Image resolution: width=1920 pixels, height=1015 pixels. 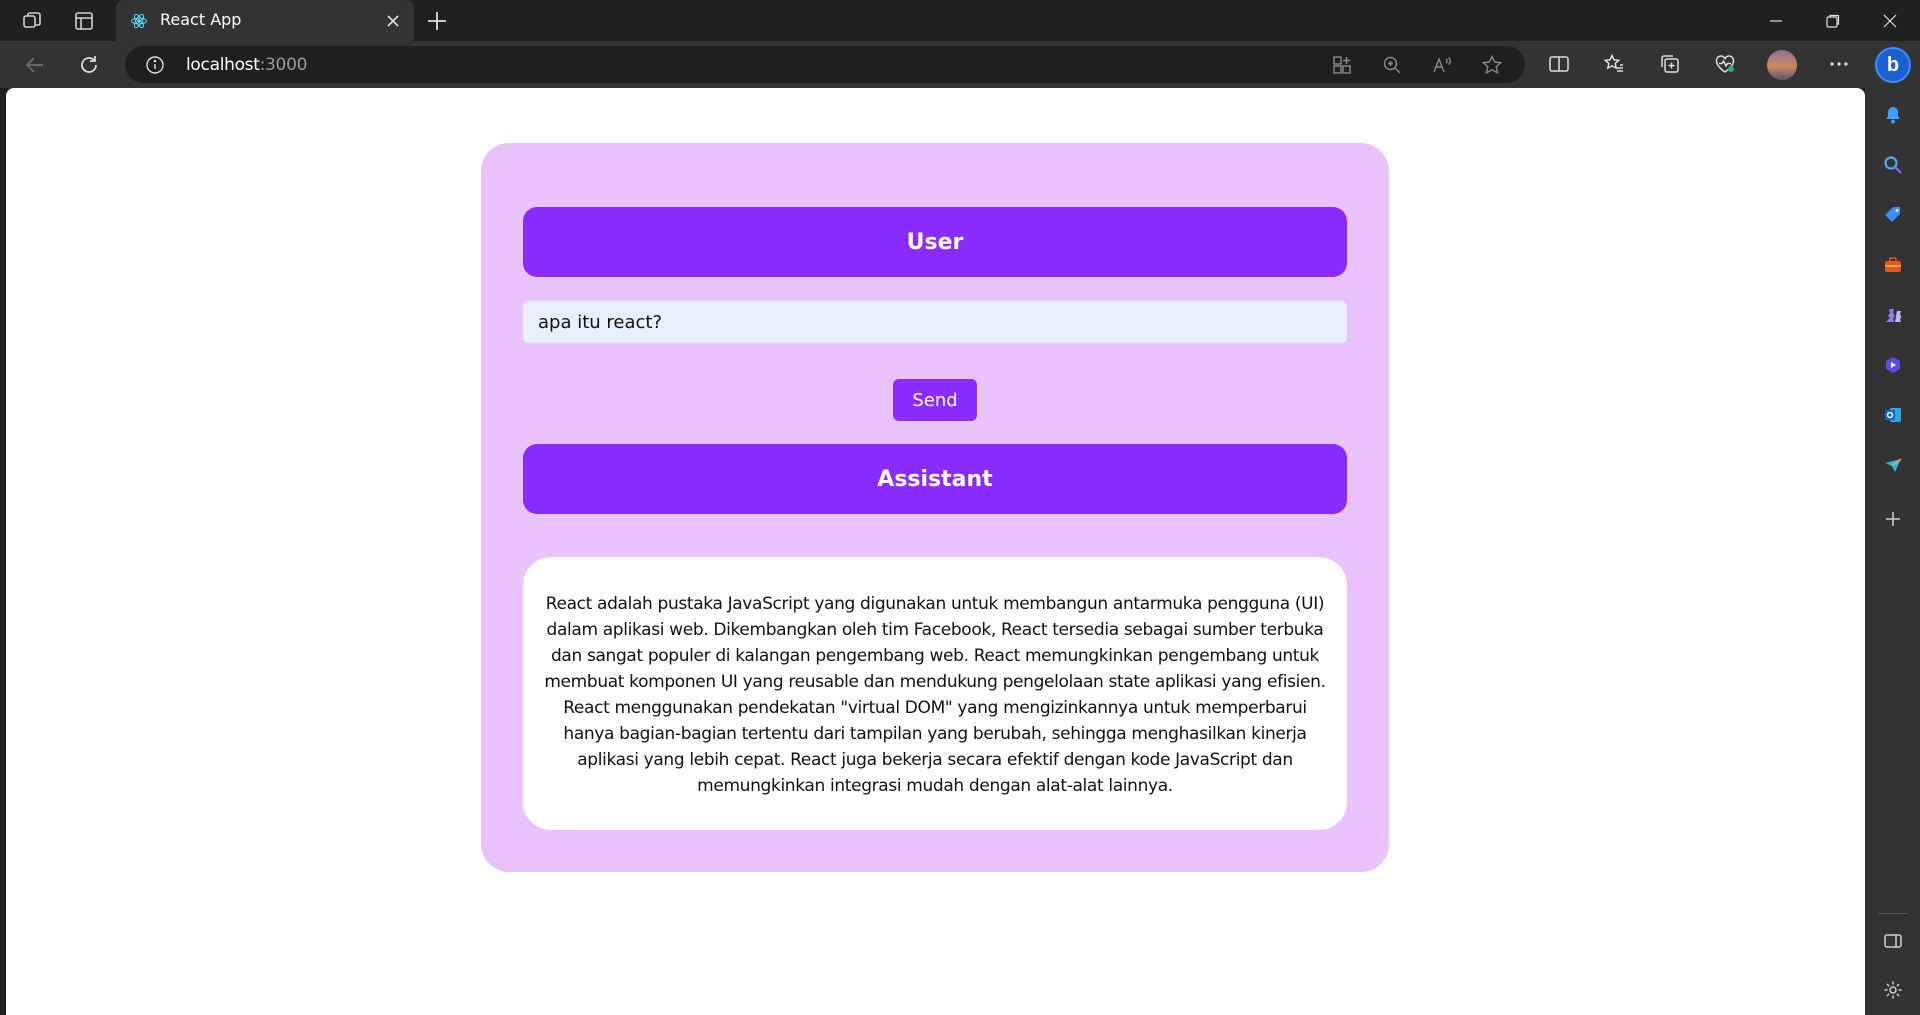 What do you see at coordinates (1890, 20) in the screenshot?
I see `close-window-icon` at bounding box center [1890, 20].